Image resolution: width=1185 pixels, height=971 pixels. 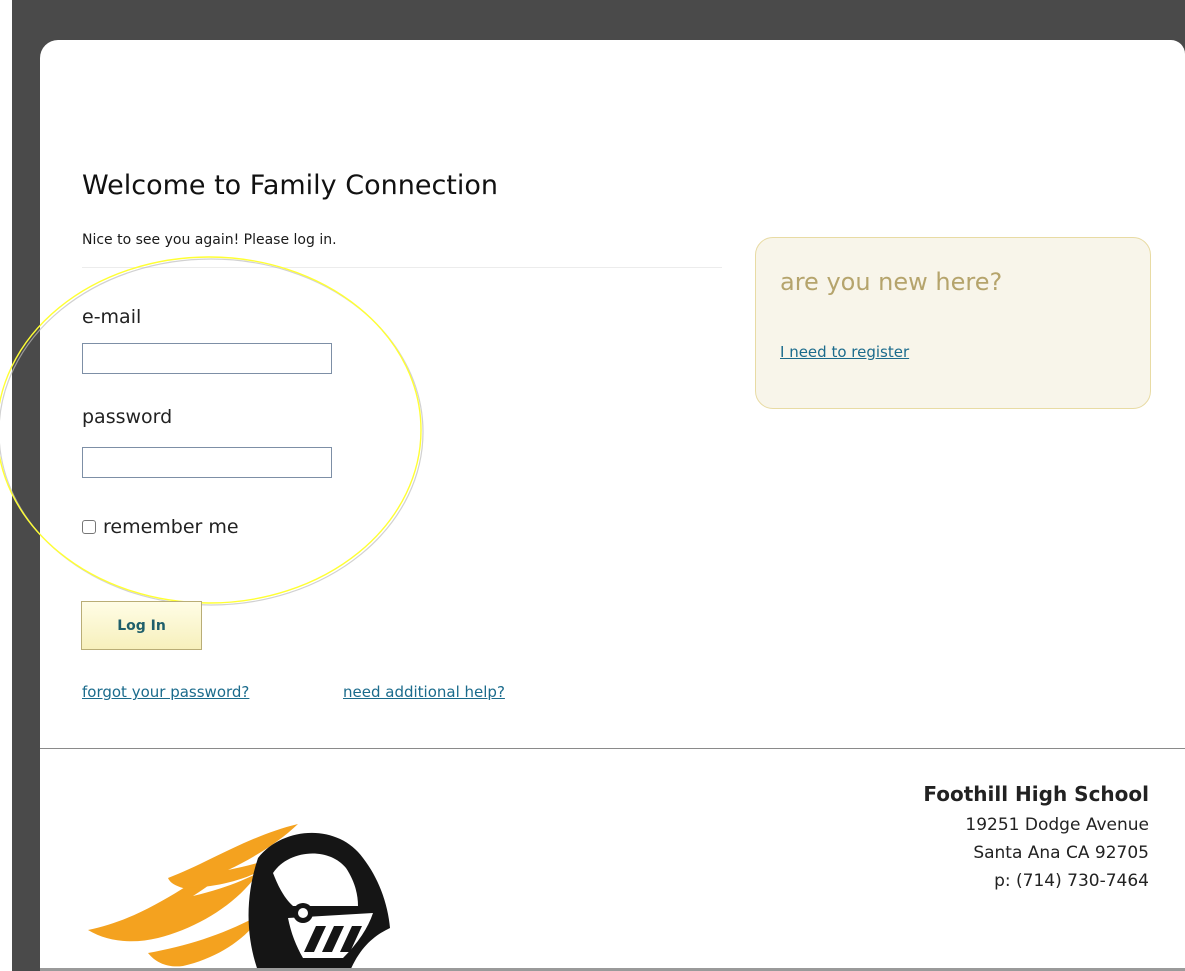 What do you see at coordinates (891, 282) in the screenshot?
I see `new-user-title: are you new here?` at bounding box center [891, 282].